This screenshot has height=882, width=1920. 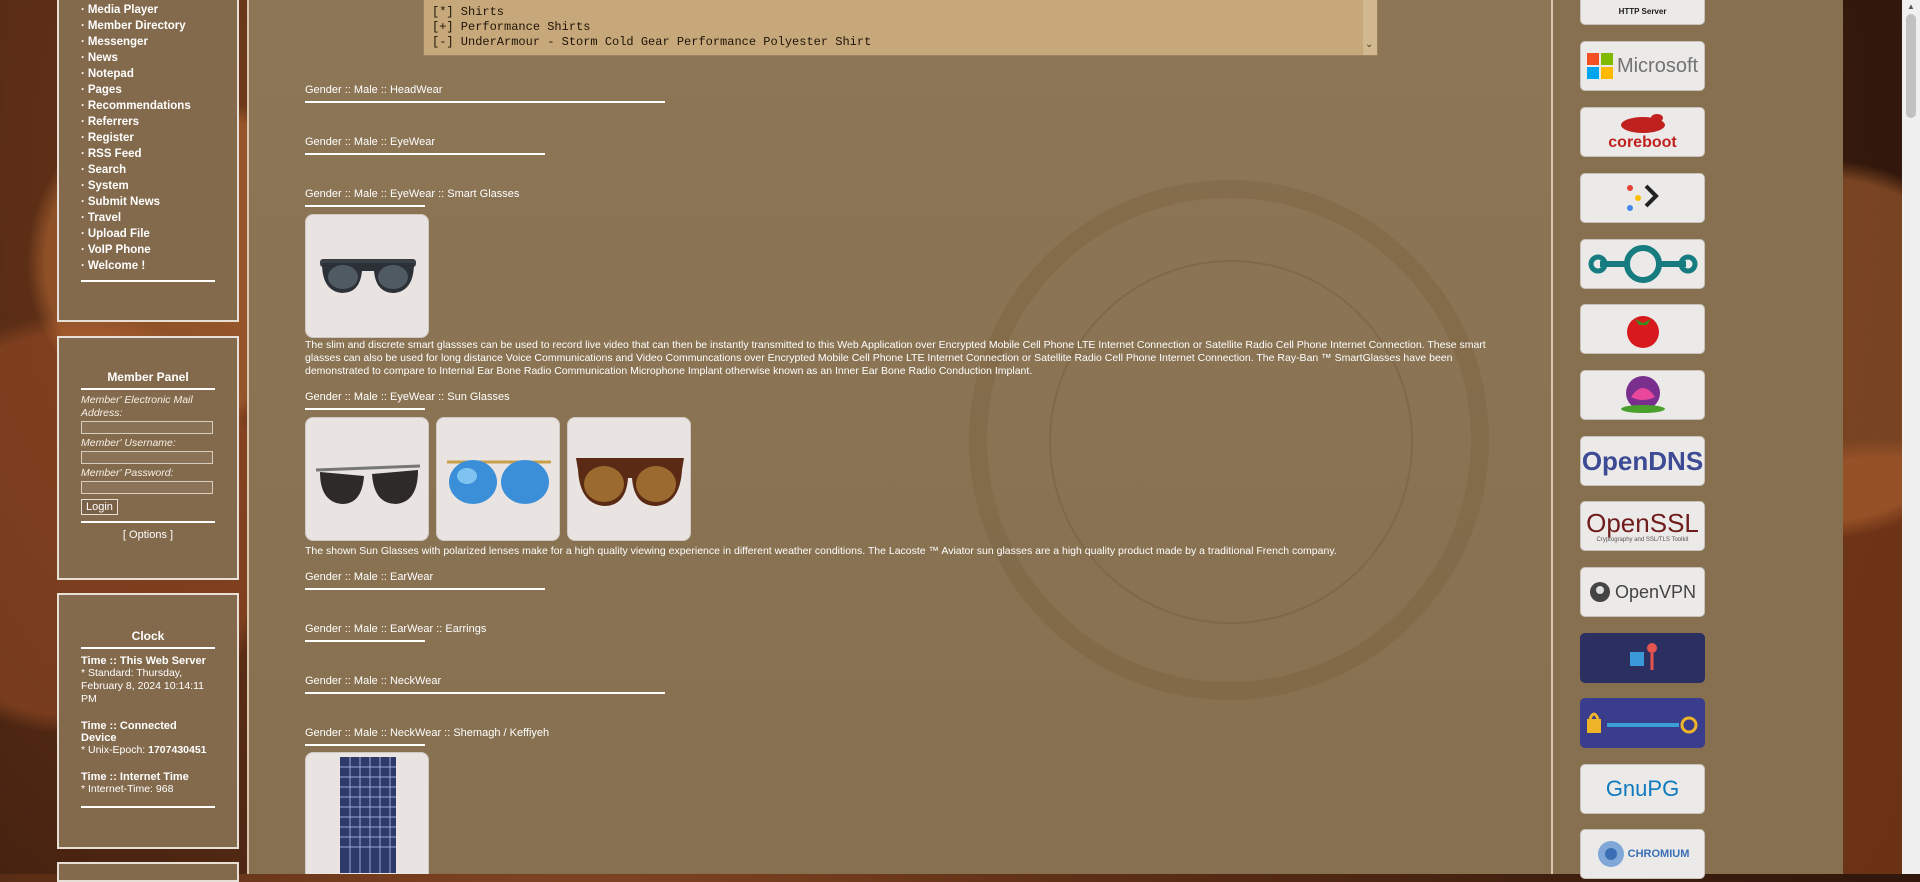 What do you see at coordinates (102, 58) in the screenshot?
I see `sidebar-item-label: News` at bounding box center [102, 58].